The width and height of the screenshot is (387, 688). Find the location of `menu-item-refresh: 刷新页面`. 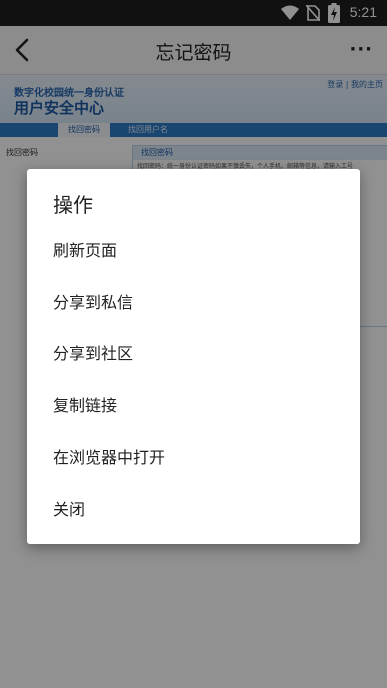

menu-item-refresh: 刷新页面 is located at coordinates (193, 251).